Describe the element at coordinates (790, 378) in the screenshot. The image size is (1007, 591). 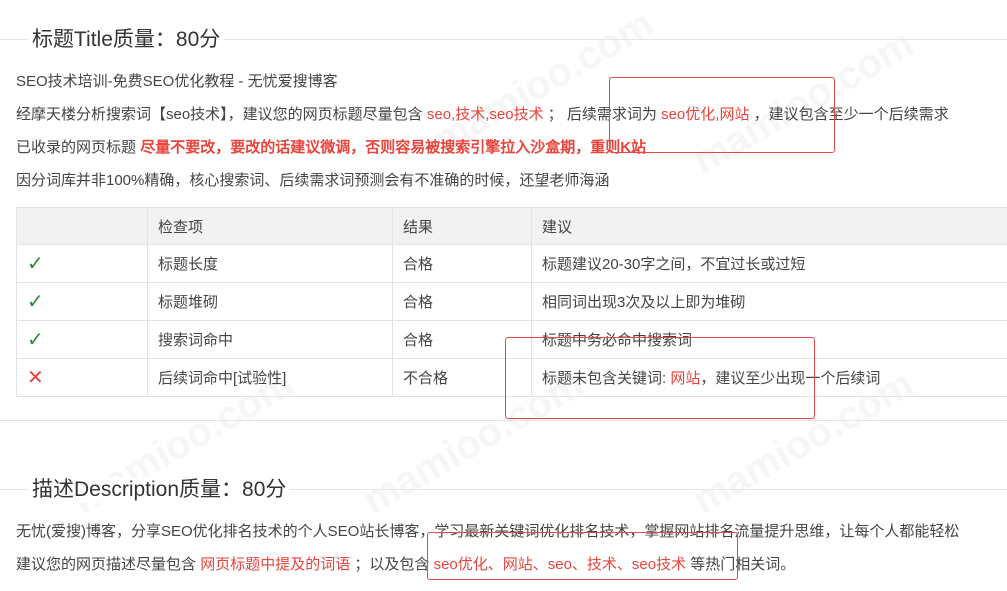
I see `advice-suffix: ，建议至少出现一个后续词` at that location.